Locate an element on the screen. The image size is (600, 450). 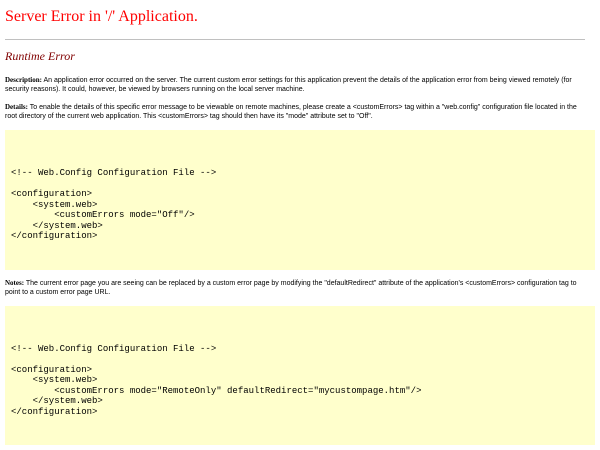
description-label: Description: is located at coordinates (23, 80).